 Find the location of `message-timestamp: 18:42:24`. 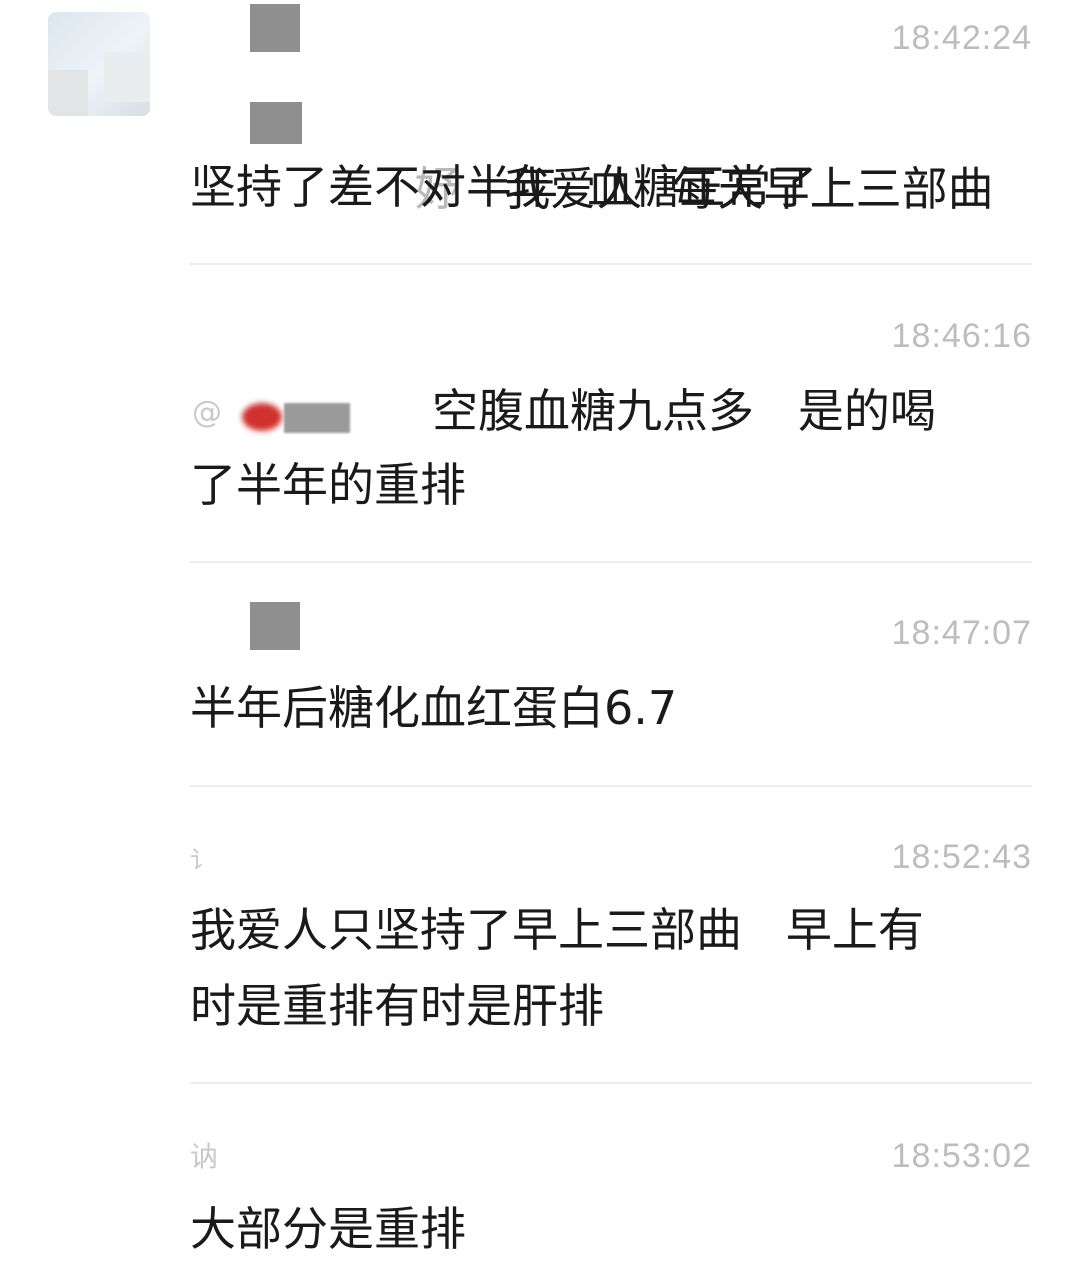

message-timestamp: 18:42:24 is located at coordinates (961, 38).